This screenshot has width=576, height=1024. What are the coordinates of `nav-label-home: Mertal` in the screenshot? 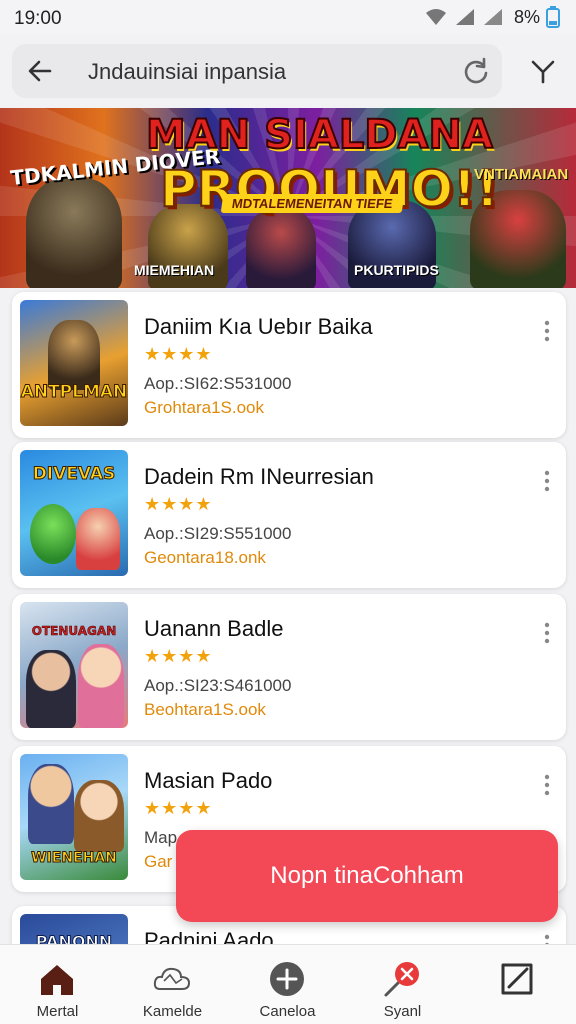 It's located at (57, 1011).